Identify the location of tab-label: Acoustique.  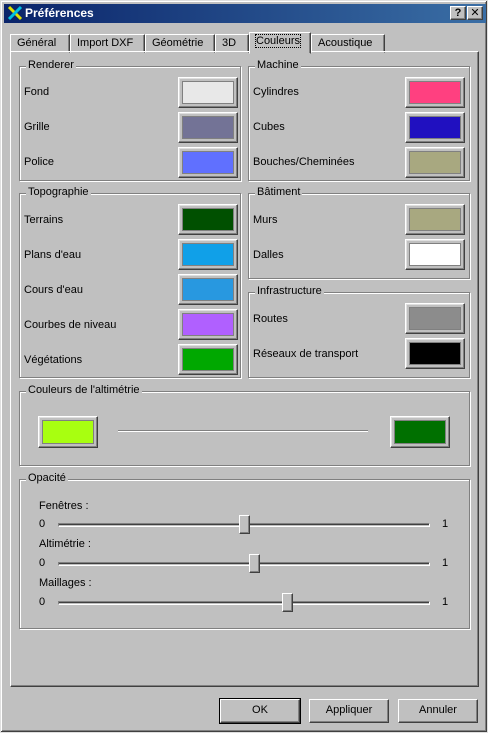
(345, 43).